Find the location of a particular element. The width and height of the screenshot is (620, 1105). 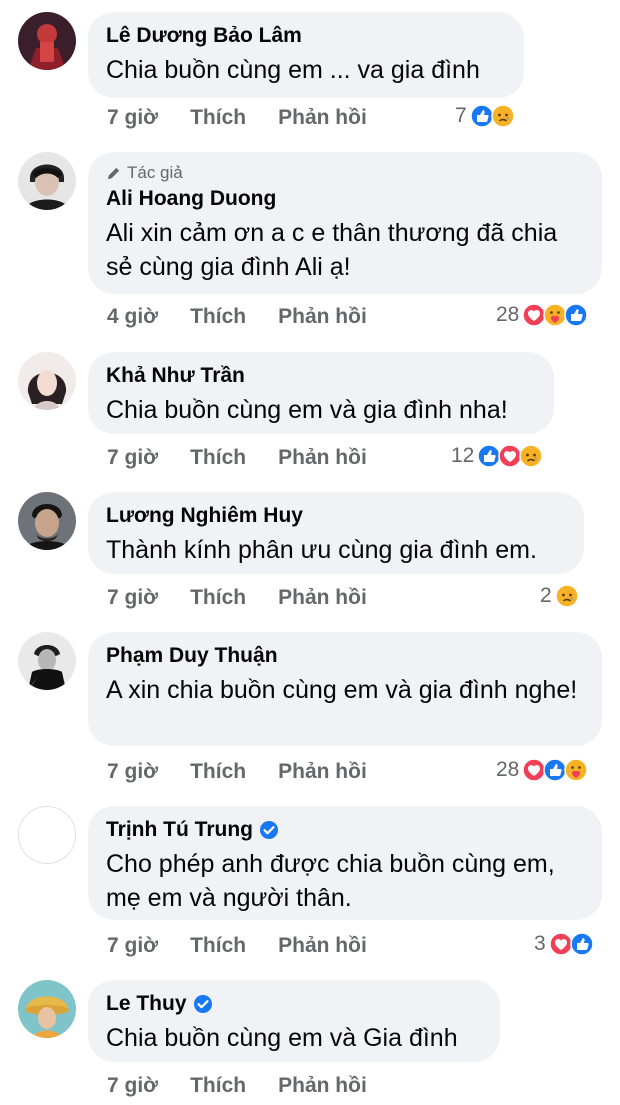

comment-text: Thành kính phân ưu cùng gia đình em. is located at coordinates (321, 550).